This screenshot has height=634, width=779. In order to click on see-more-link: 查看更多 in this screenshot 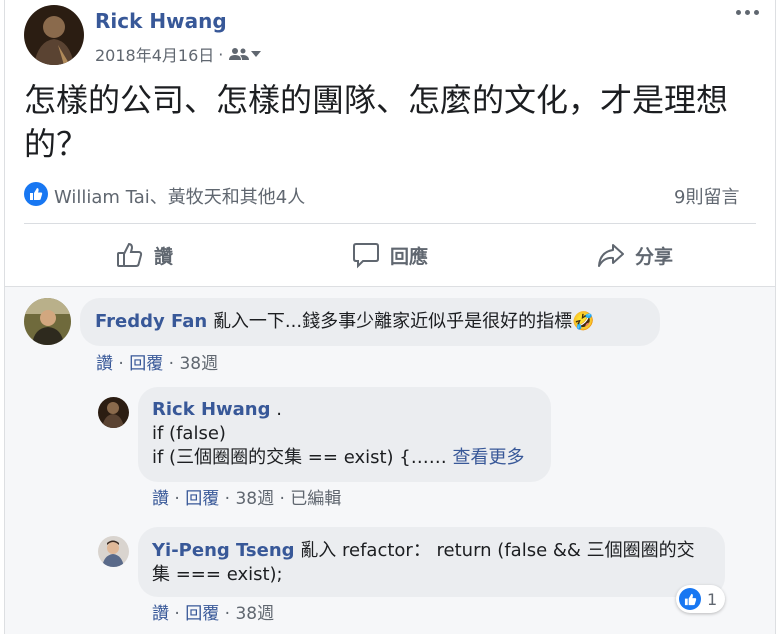, I will do `click(488, 457)`.